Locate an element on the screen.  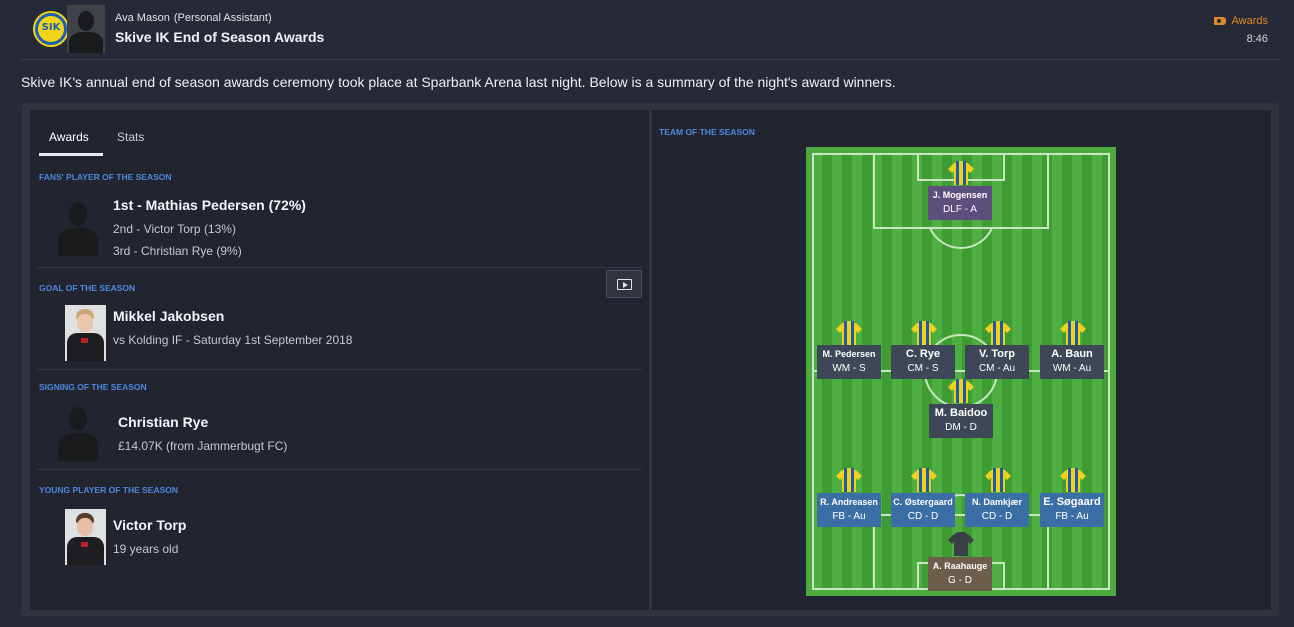
fans-player-title: FANS' PLAYER OF THE SEASON is located at coordinates (105, 177).